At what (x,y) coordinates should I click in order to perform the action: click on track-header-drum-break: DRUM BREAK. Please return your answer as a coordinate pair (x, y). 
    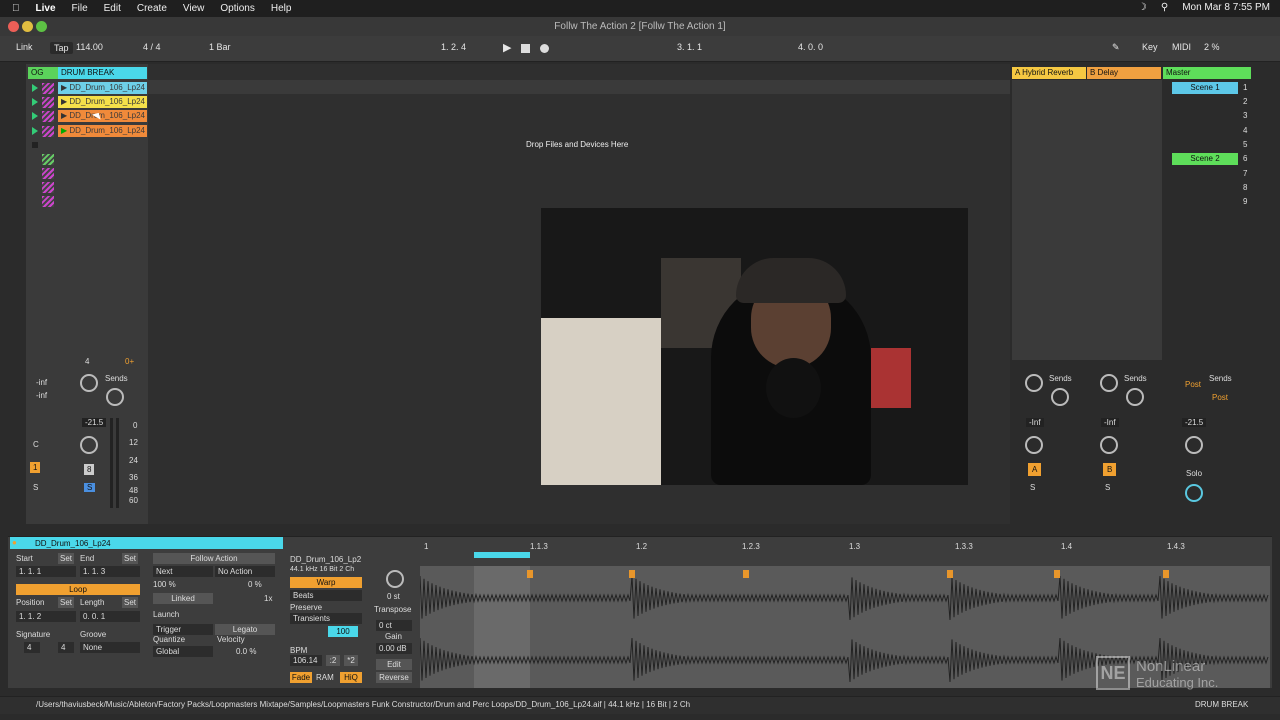
    Looking at the image, I should click on (102, 73).